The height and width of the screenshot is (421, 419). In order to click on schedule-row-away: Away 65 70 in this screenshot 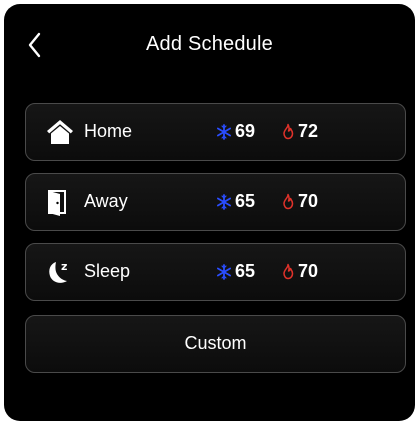, I will do `click(215, 202)`.